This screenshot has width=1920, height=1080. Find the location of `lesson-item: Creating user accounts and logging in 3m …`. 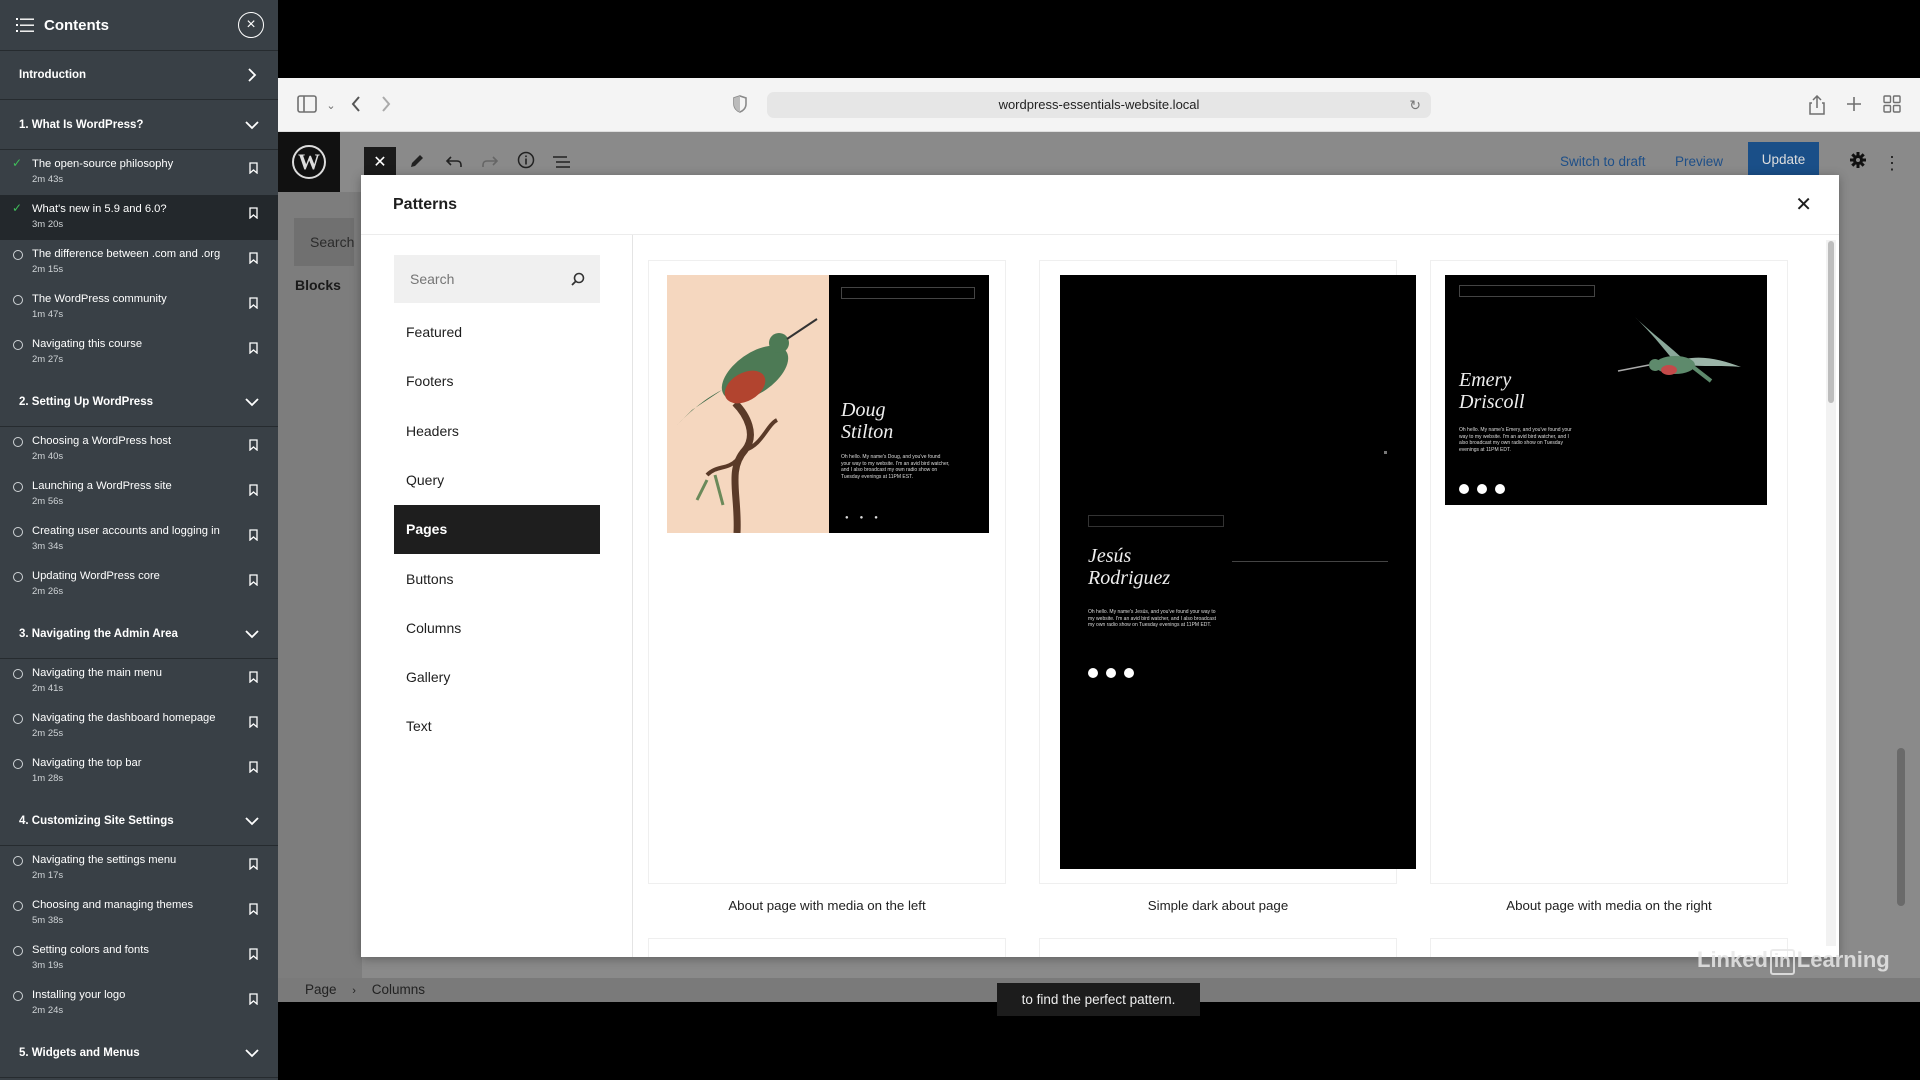

lesson-item: Creating user accounts and logging in 3m … is located at coordinates (139, 539).